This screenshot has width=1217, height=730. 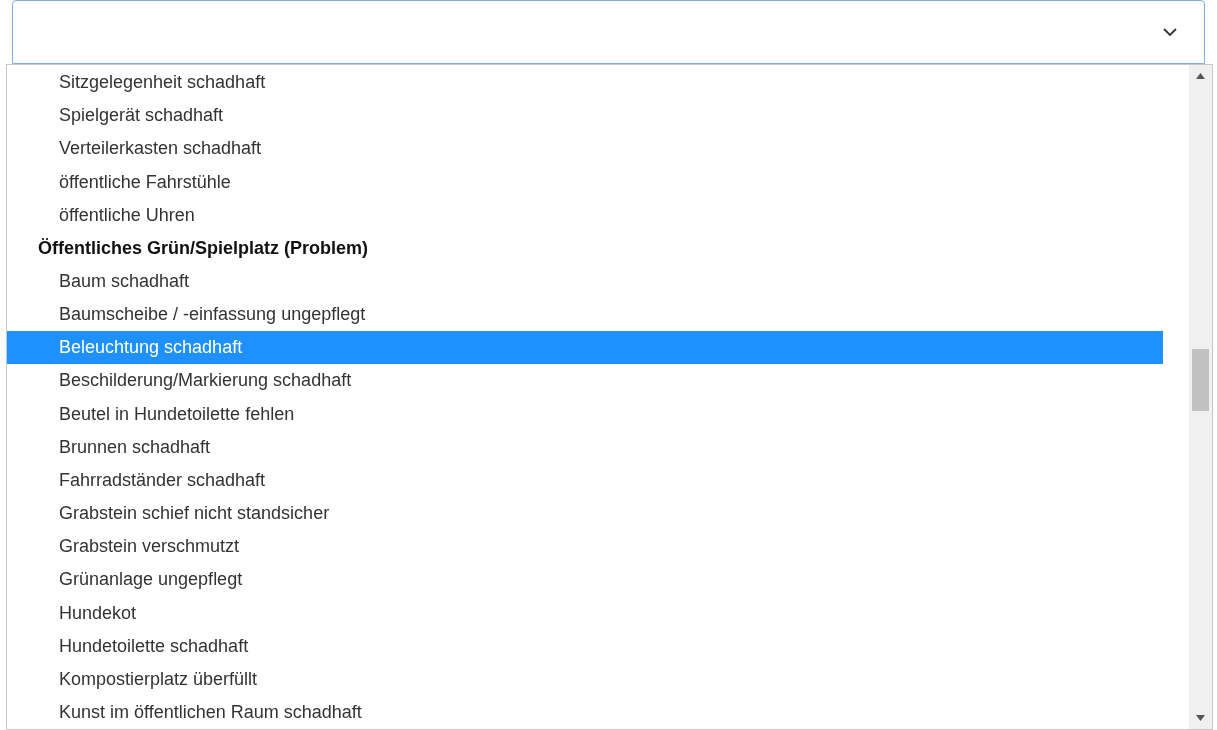 What do you see at coordinates (585, 215) in the screenshot?
I see `option-item: öffentliche Uhren` at bounding box center [585, 215].